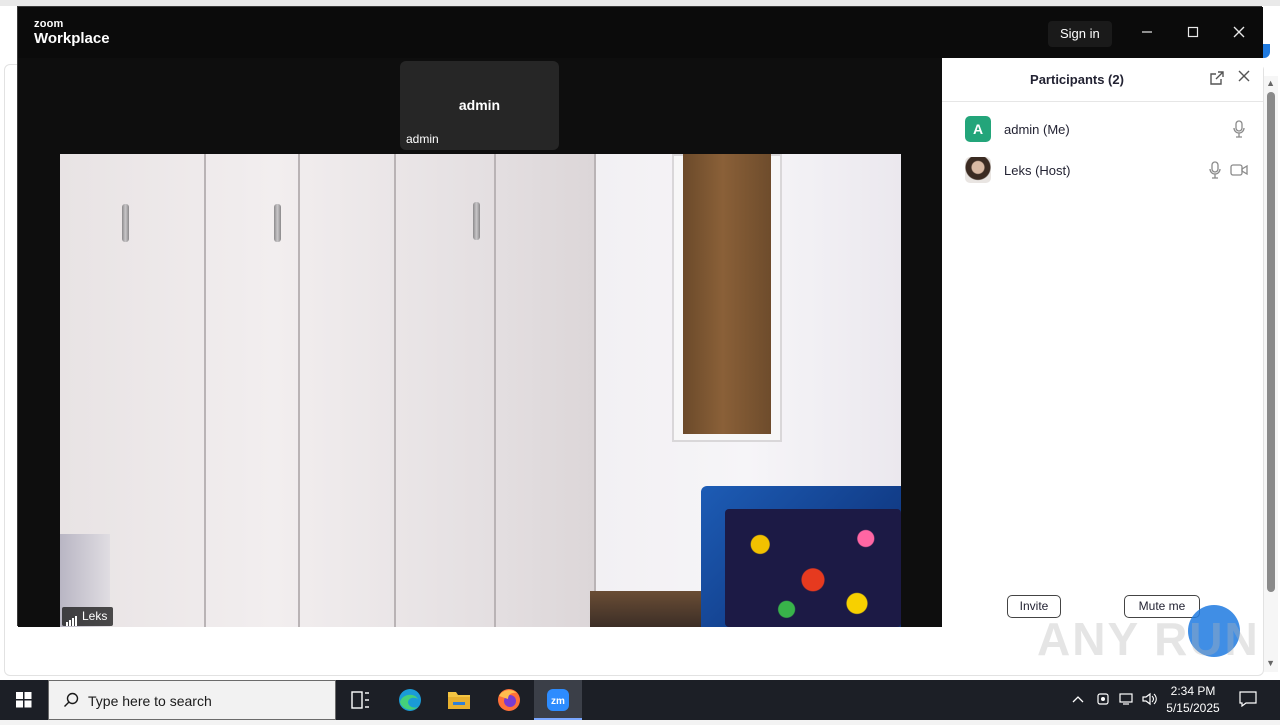 This screenshot has width=1280, height=725. Describe the element at coordinates (410, 700) in the screenshot. I see `edge-browser-icon` at that location.